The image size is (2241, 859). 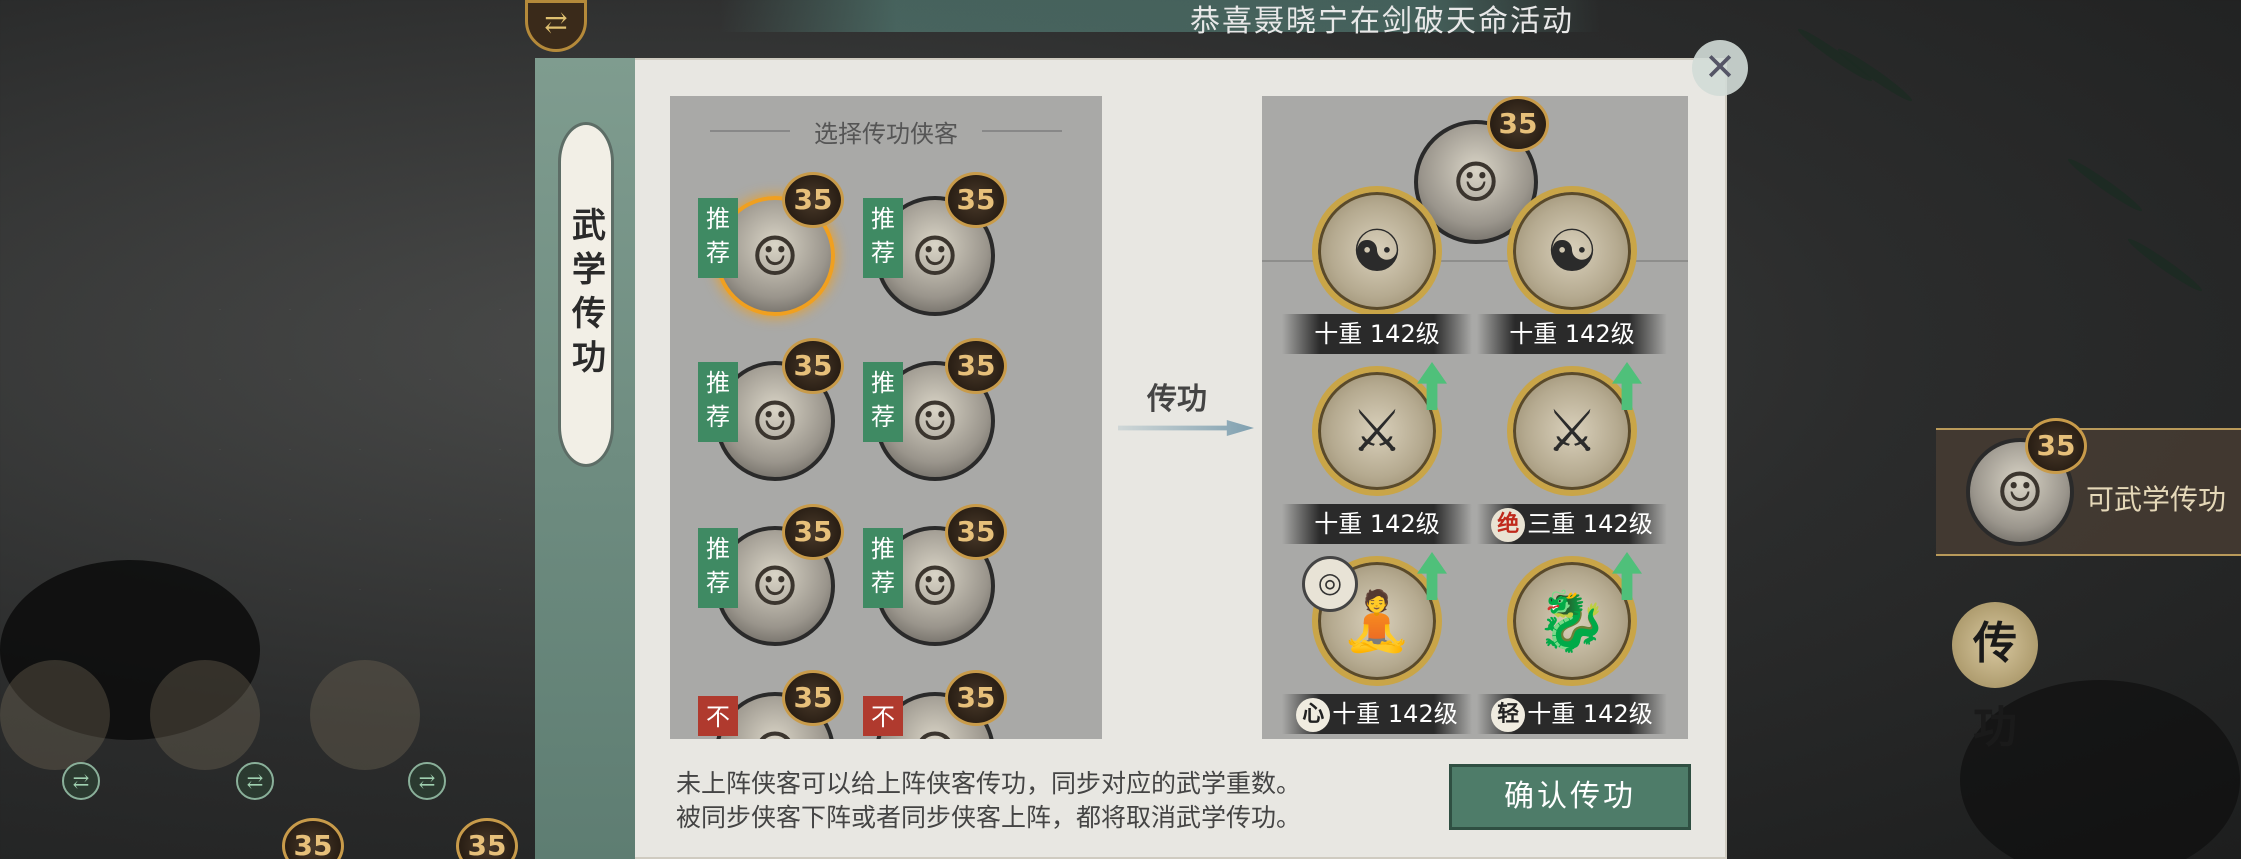 I want to click on tab-martial-transfer: 武学传功, so click(x=586, y=294).